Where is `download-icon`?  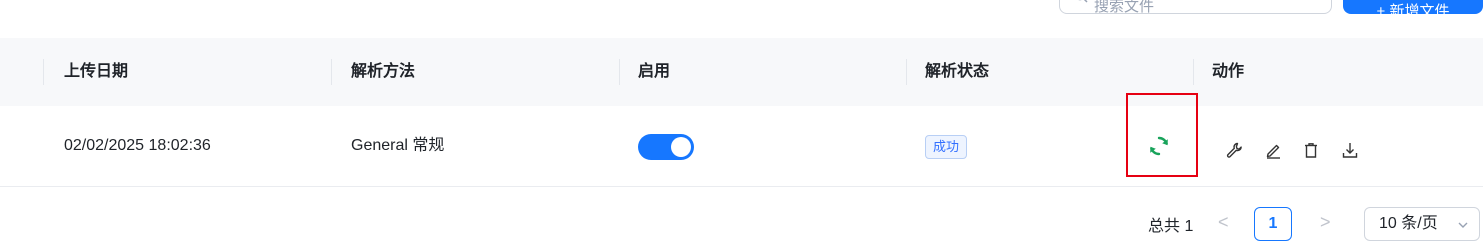
download-icon is located at coordinates (1350, 150).